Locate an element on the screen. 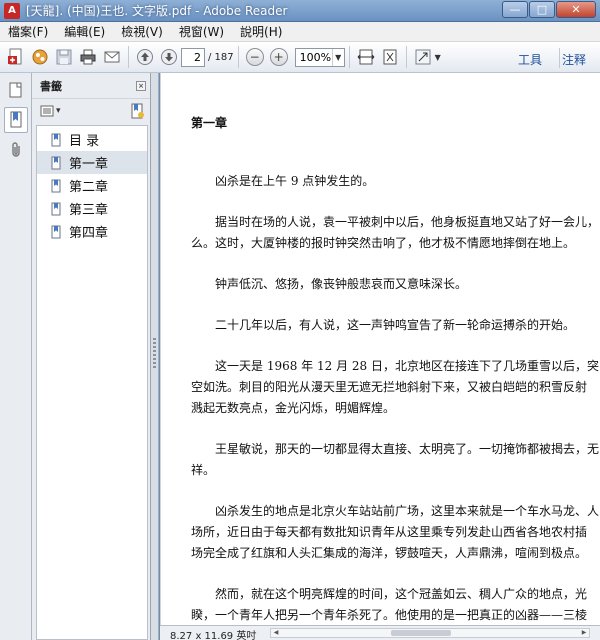 The height and width of the screenshot is (640, 600). page-total: / 187 is located at coordinates (221, 57).